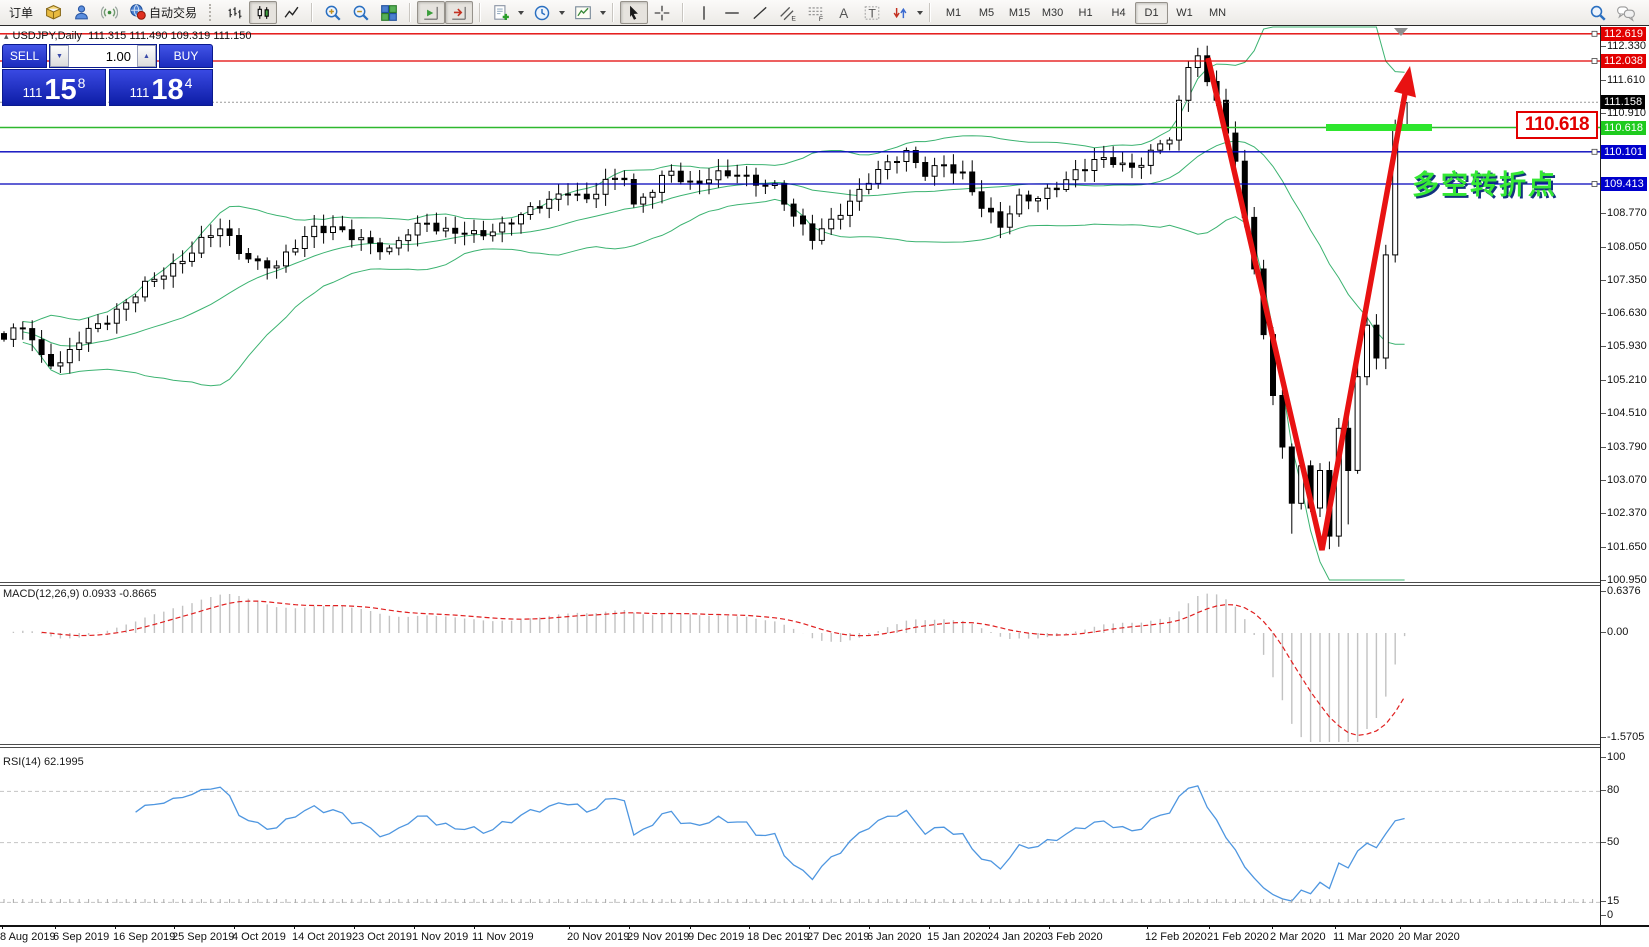 The height and width of the screenshot is (947, 1649). What do you see at coordinates (382, 937) in the screenshot?
I see `date-label: 23 Oct 2019` at bounding box center [382, 937].